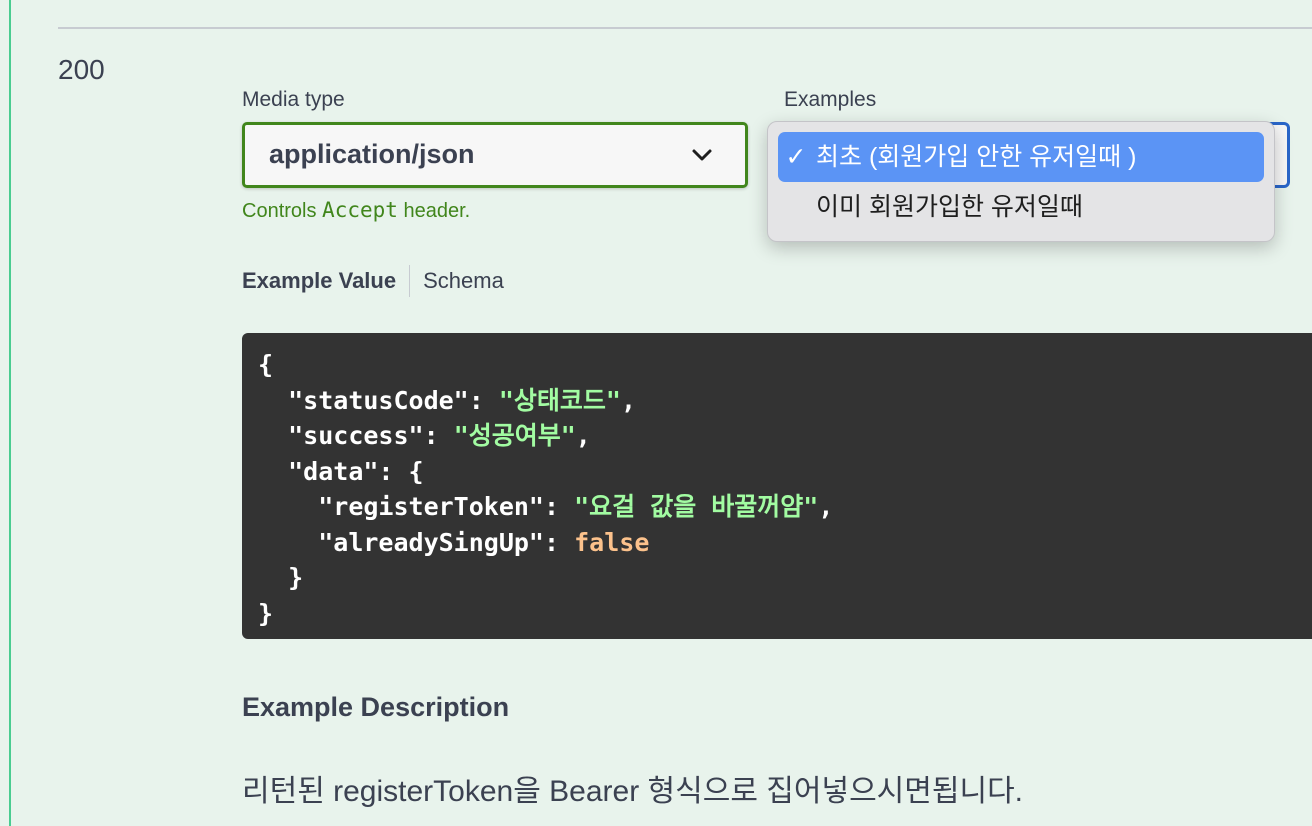 Image resolution: width=1312 pixels, height=826 pixels. I want to click on example-description-heading: Example Description, so click(376, 707).